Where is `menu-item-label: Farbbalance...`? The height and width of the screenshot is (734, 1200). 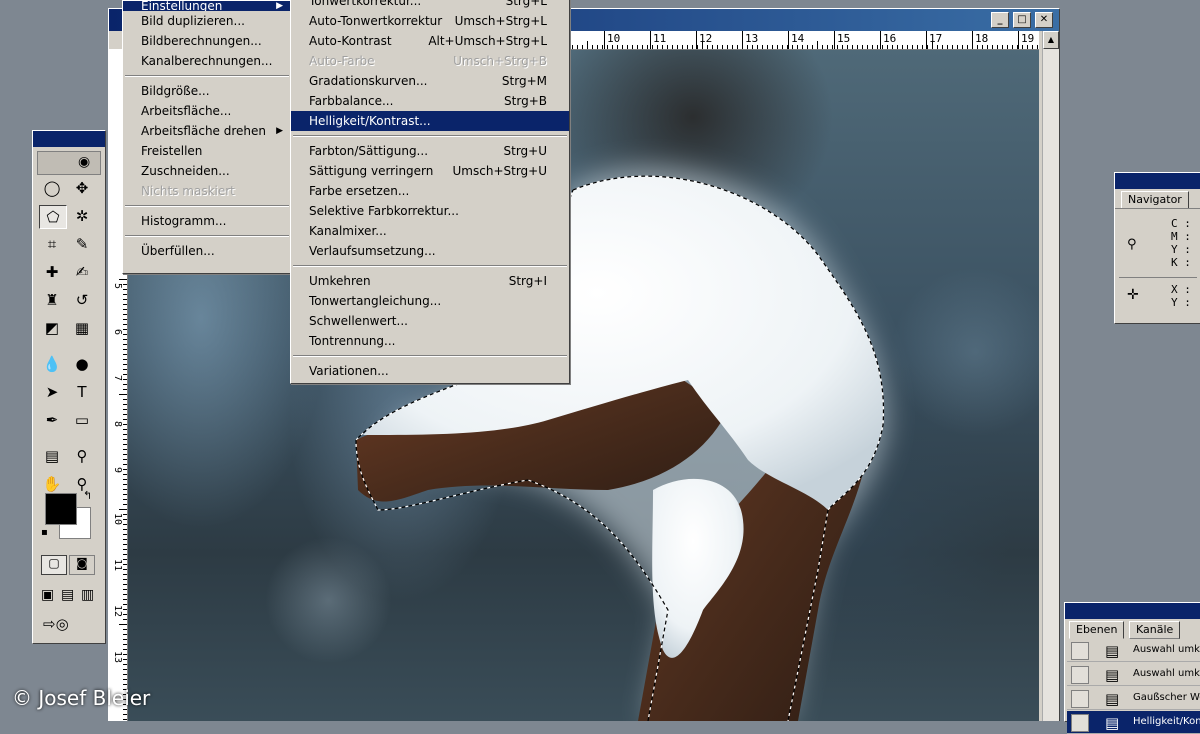
menu-item-label: Farbbalance... is located at coordinates (351, 101).